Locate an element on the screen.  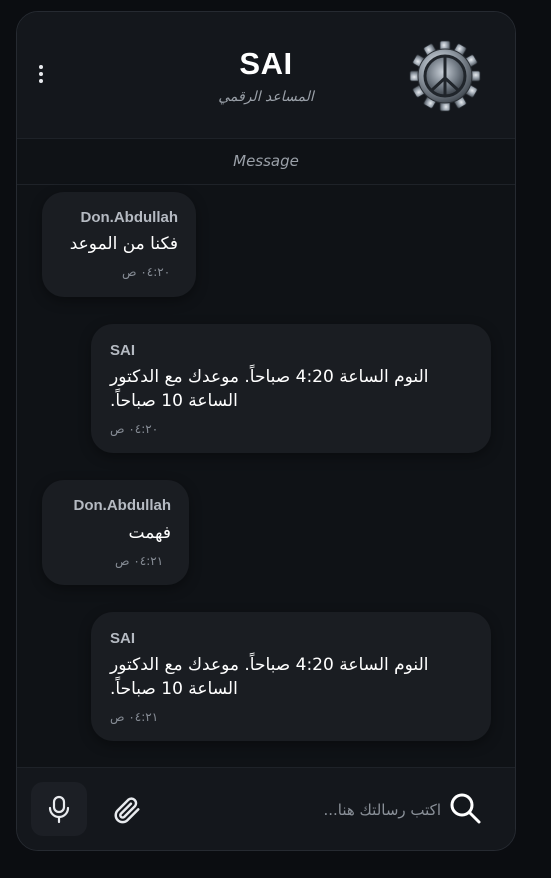
chat-header: SAI المساعد الرقمي is located at coordinates (266, 75).